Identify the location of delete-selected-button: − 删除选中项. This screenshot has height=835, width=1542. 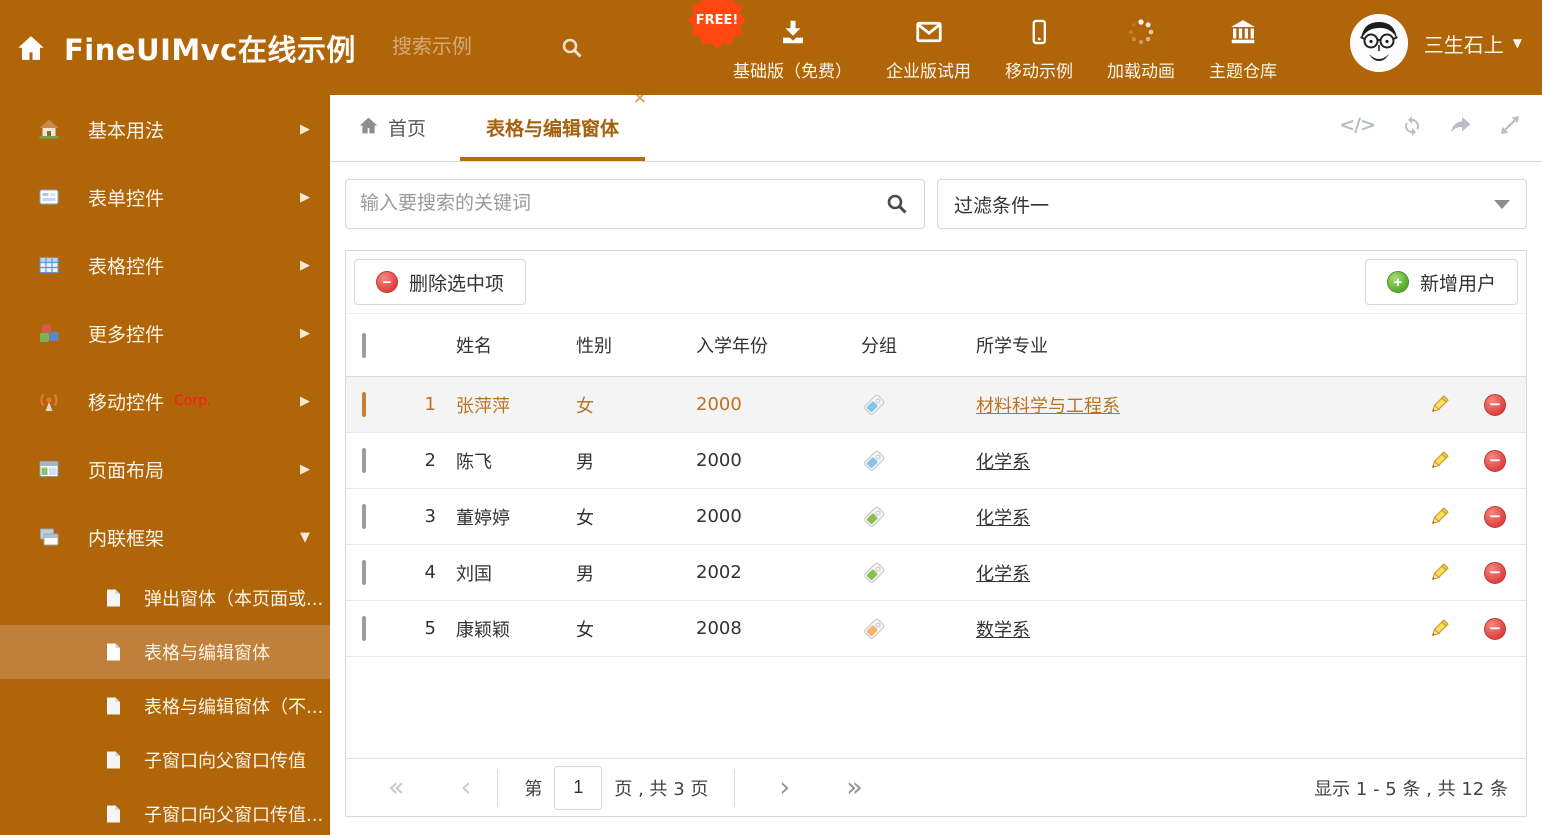
(440, 282).